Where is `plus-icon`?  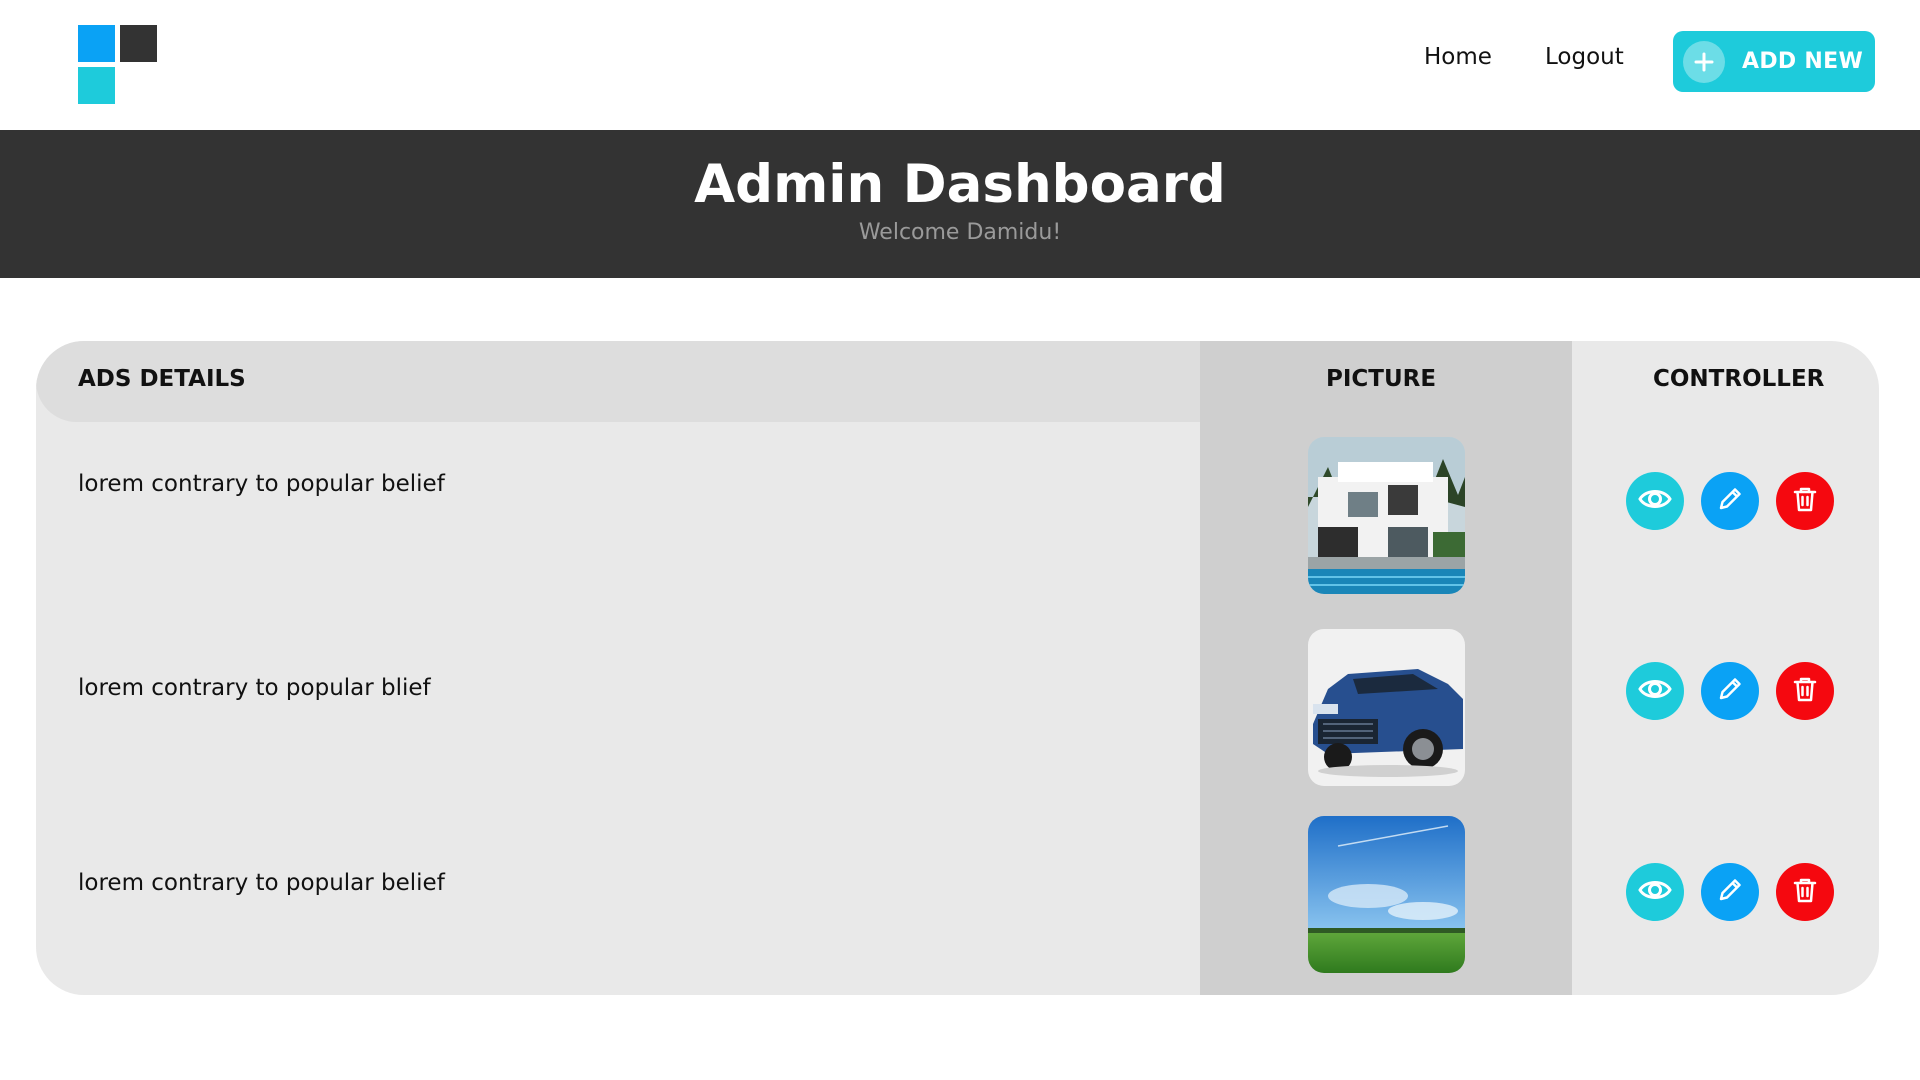 plus-icon is located at coordinates (1704, 61).